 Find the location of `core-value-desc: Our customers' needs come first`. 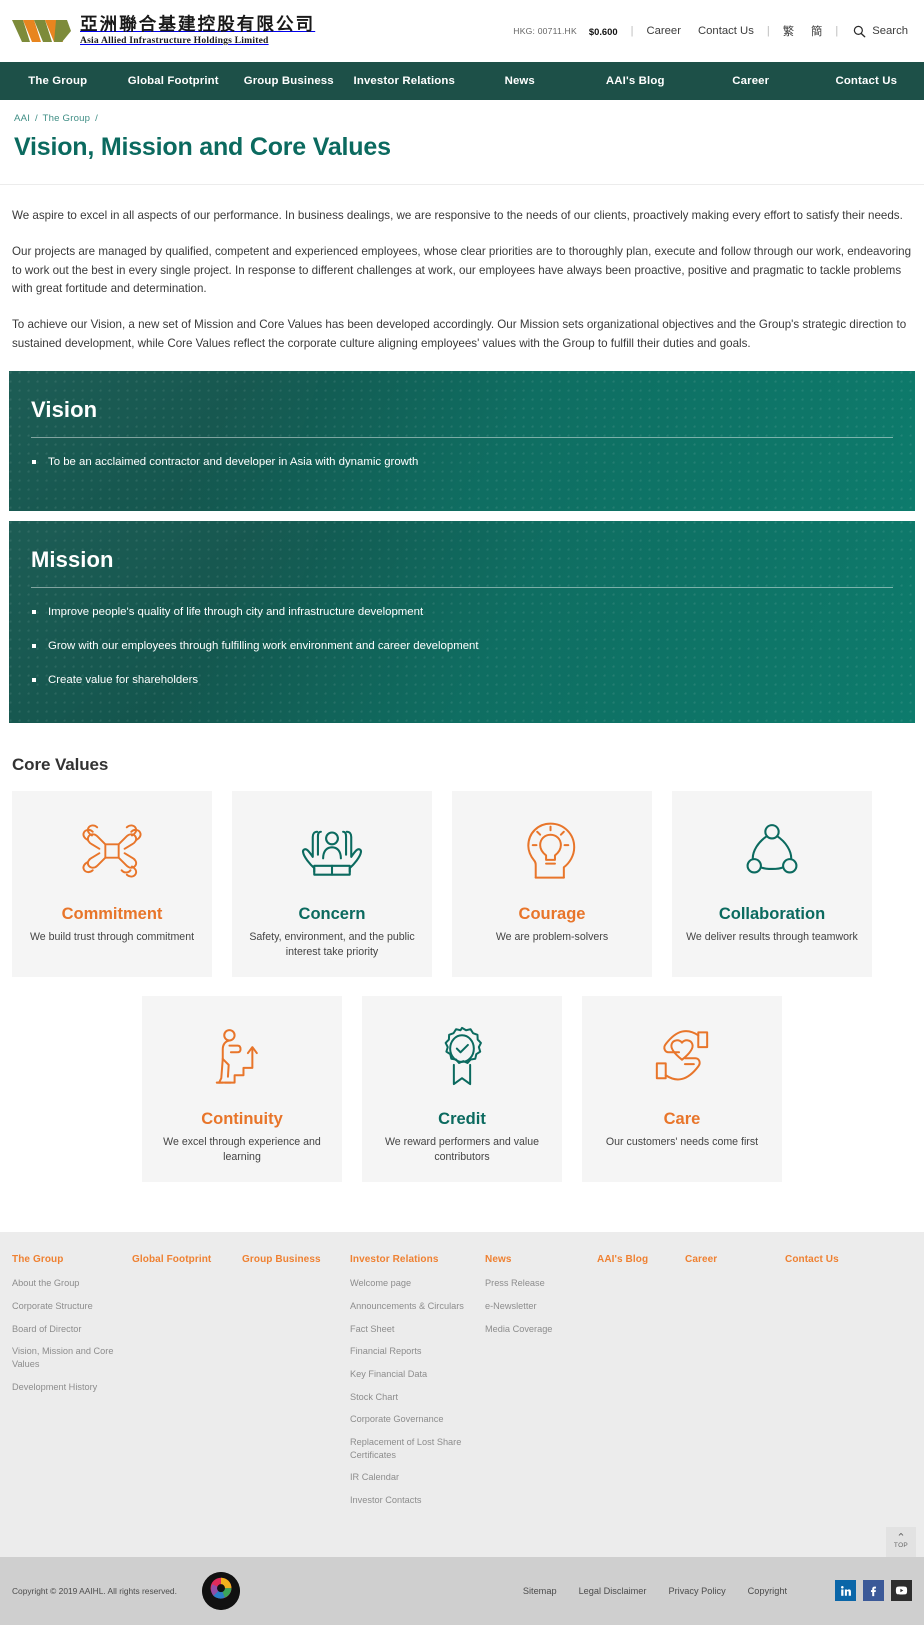

core-value-desc: Our customers' needs come first is located at coordinates (682, 1142).